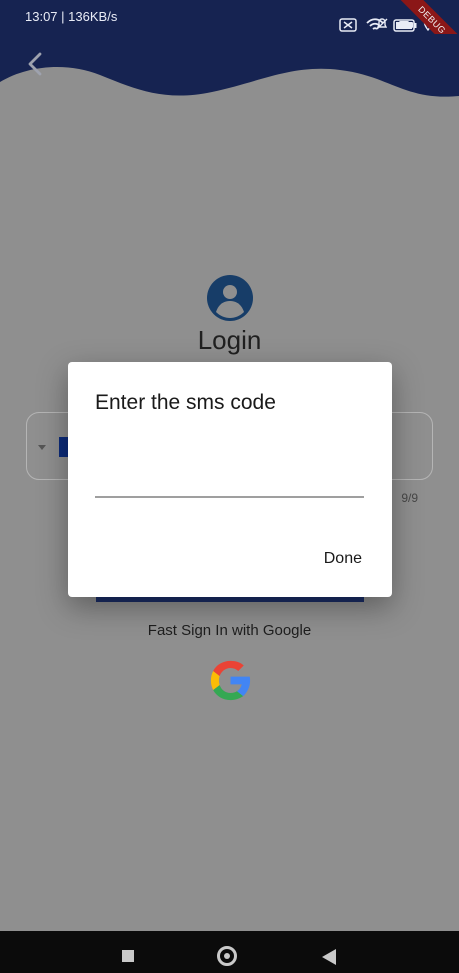 The image size is (459, 973). Describe the element at coordinates (229, 65) in the screenshot. I see `wave-header` at that location.